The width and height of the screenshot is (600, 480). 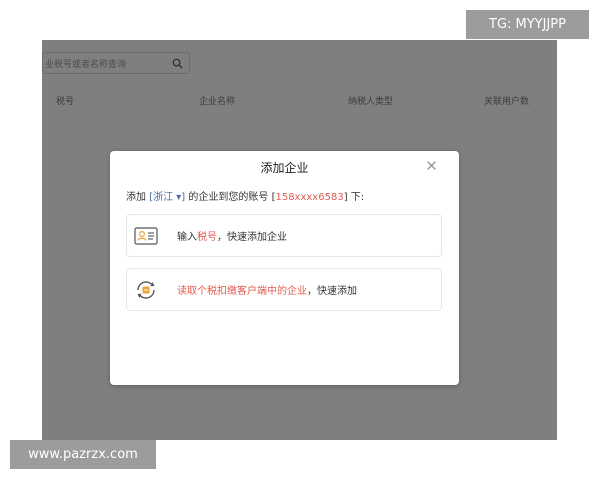 I want to click on dialog-subtitle: 添加 [浙江 ▾] 的企业到您的账号 [158xxxx6583] 下:, so click(x=245, y=195).